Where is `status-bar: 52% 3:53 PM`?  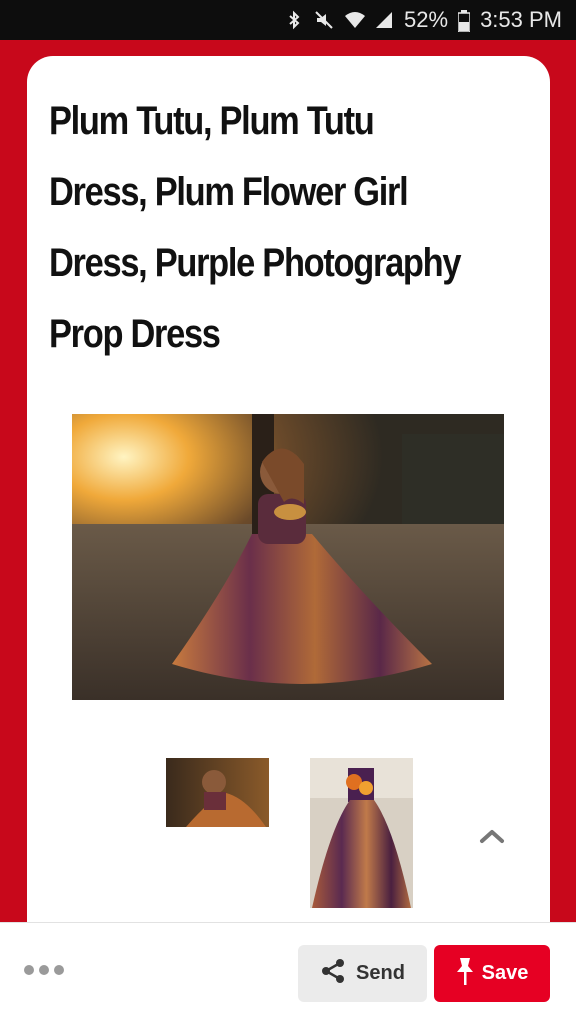
status-bar: 52% 3:53 PM is located at coordinates (288, 20).